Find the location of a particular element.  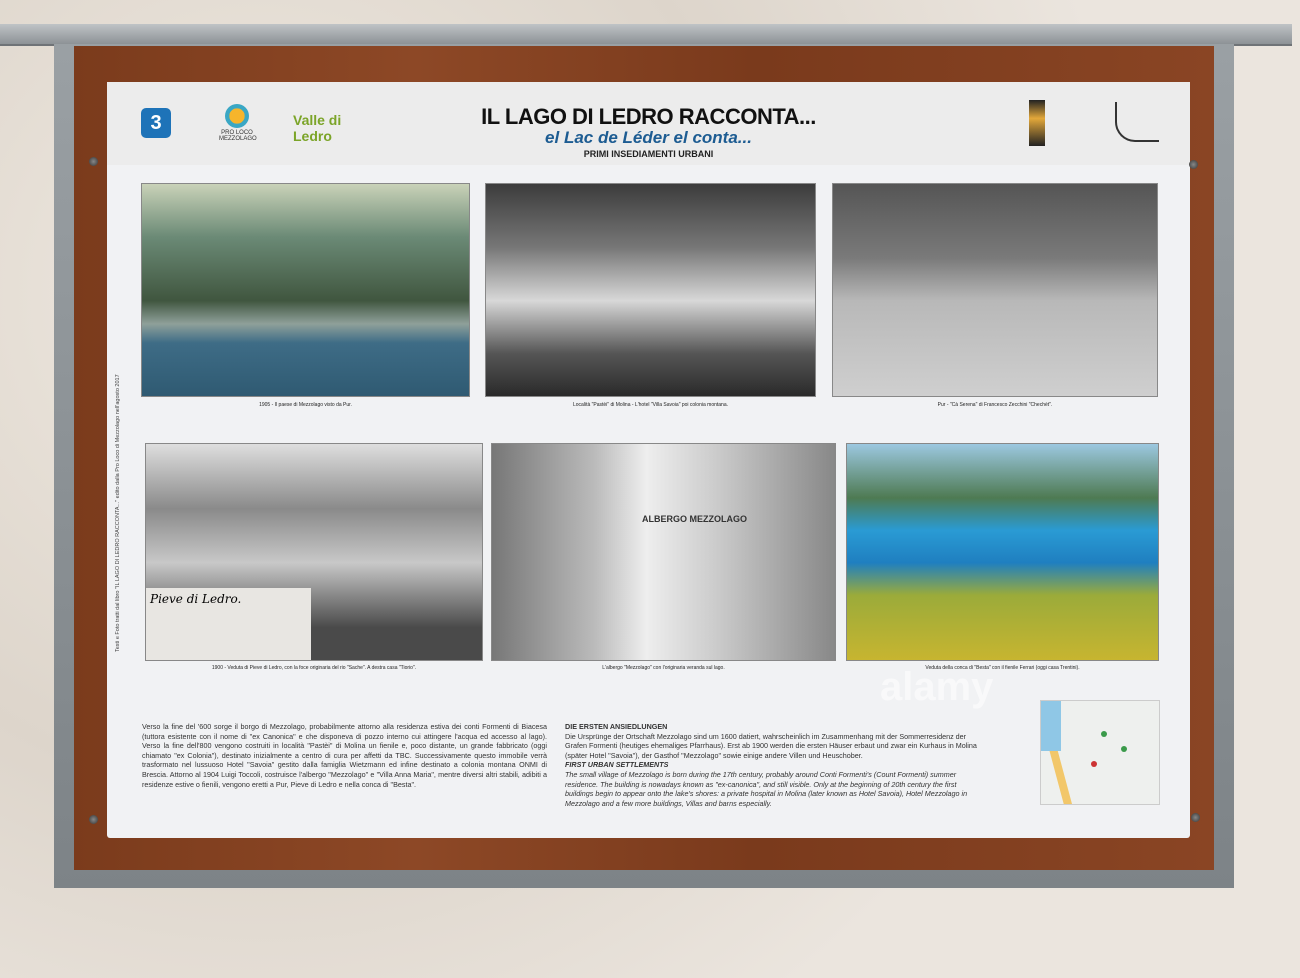

german-heading: DIE ERSTEN ANSIEDLUNGEN is located at coordinates (616, 726).